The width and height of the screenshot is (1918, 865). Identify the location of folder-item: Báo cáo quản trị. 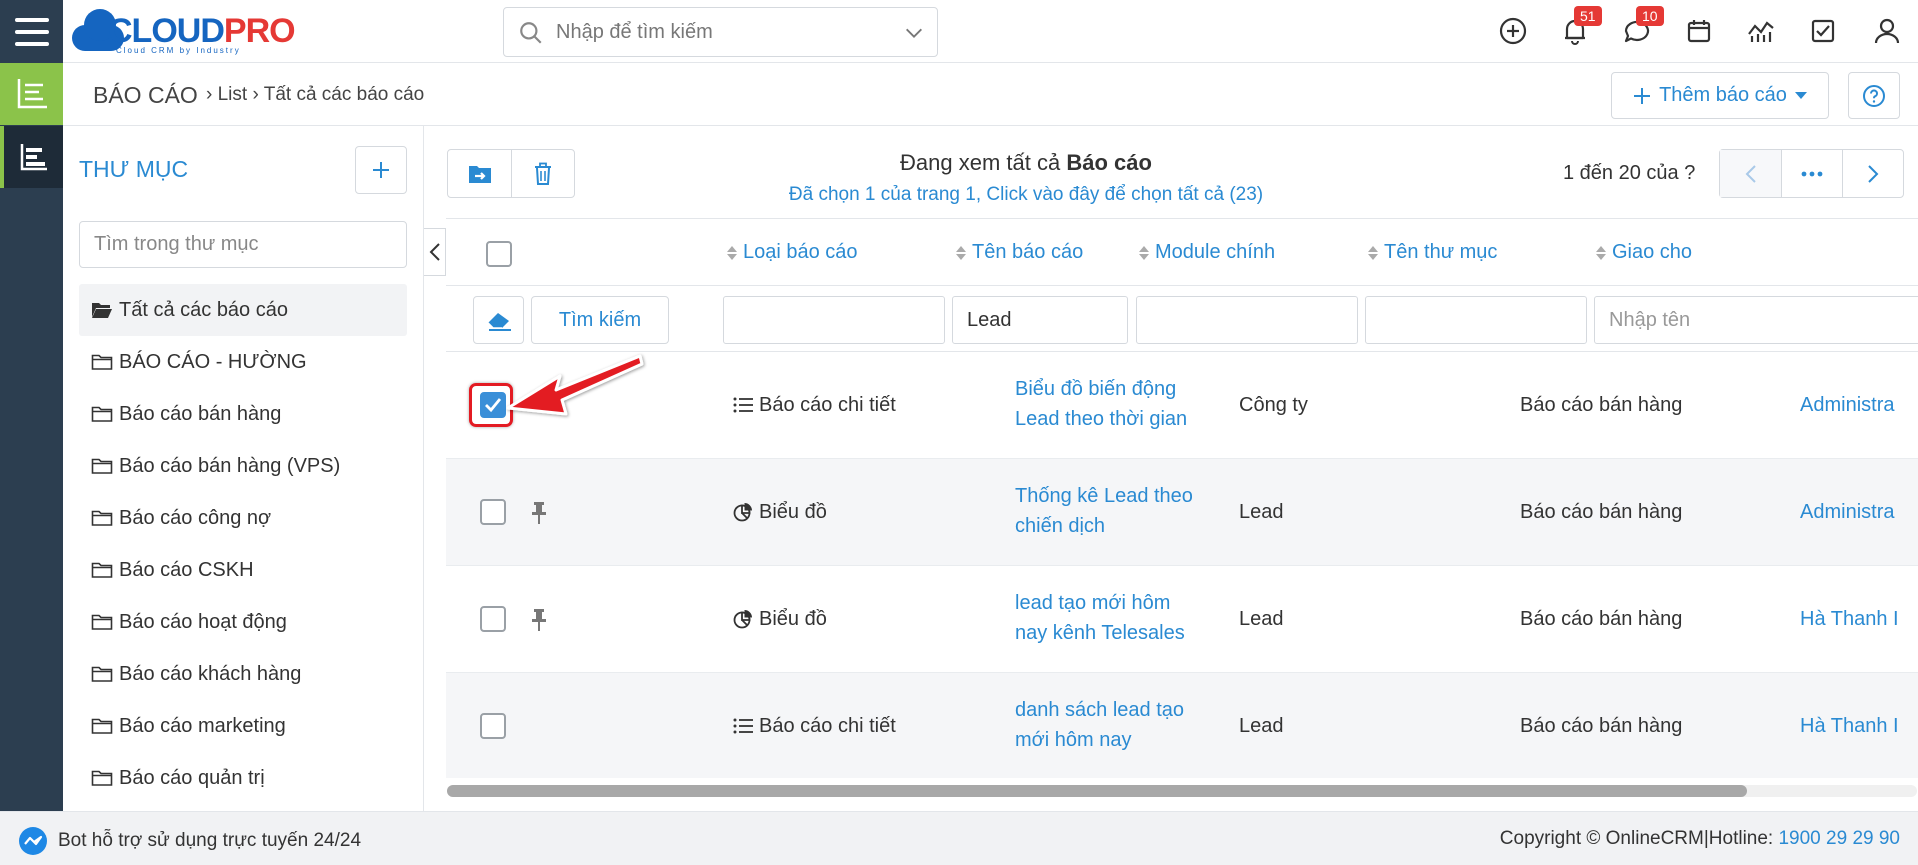
(243, 778).